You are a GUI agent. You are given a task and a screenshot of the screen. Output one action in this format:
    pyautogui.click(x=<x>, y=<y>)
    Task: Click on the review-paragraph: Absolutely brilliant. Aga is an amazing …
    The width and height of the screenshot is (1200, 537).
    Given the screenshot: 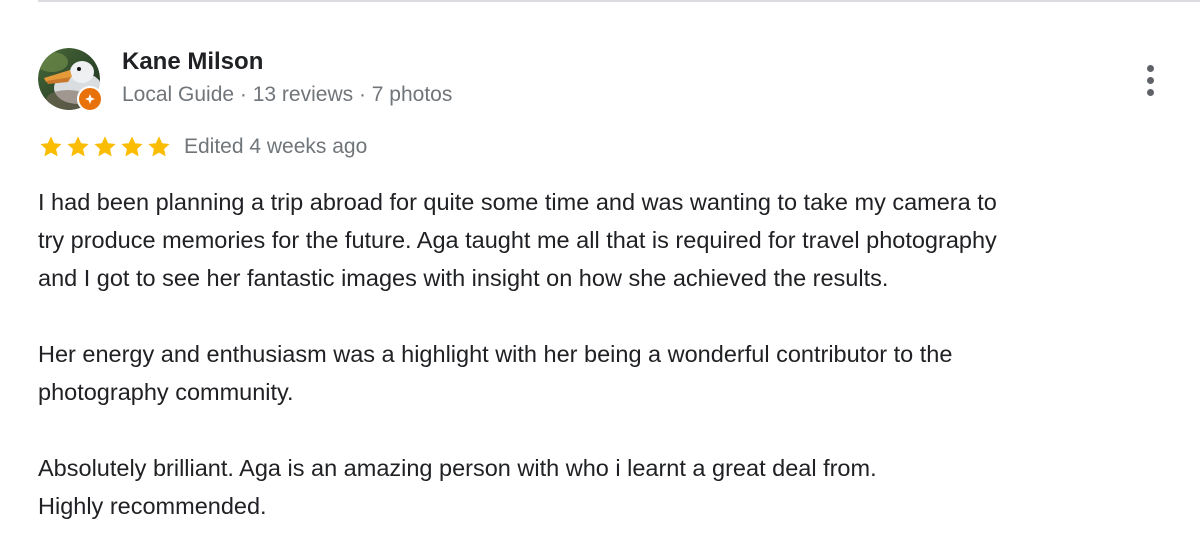 What is the action you would take?
    pyautogui.click(x=613, y=487)
    